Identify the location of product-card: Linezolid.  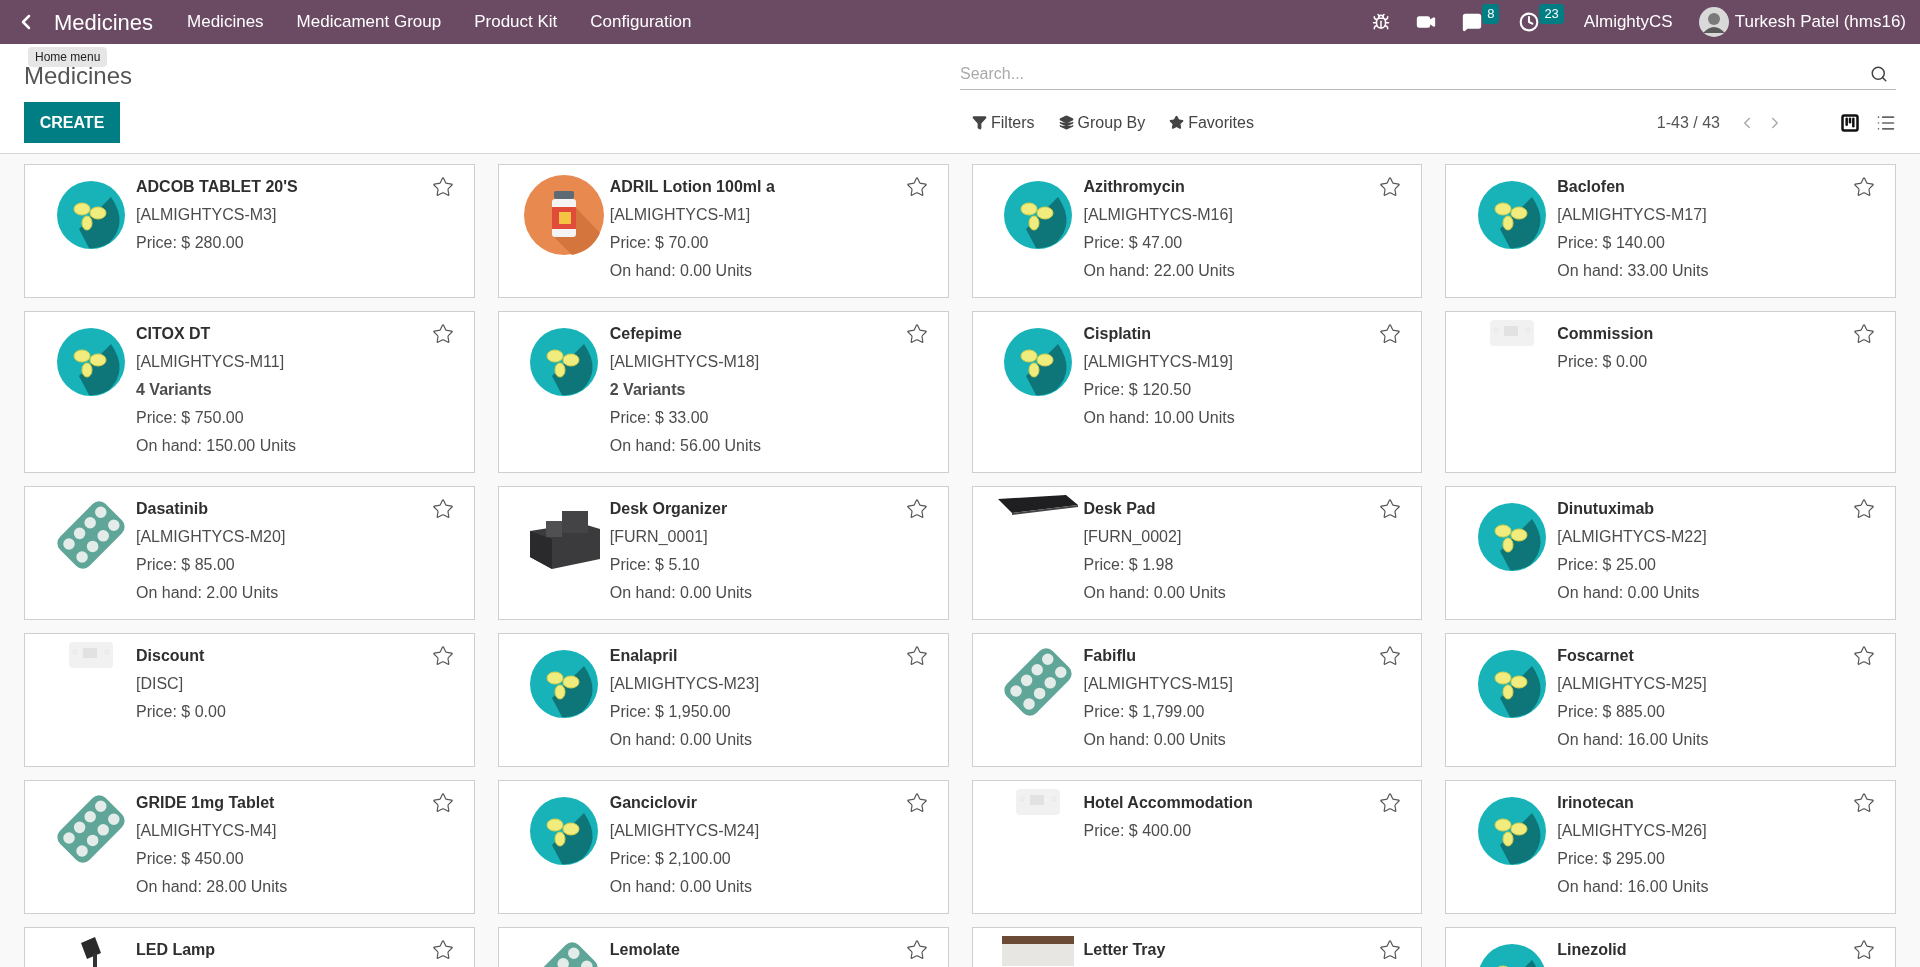
(1670, 947).